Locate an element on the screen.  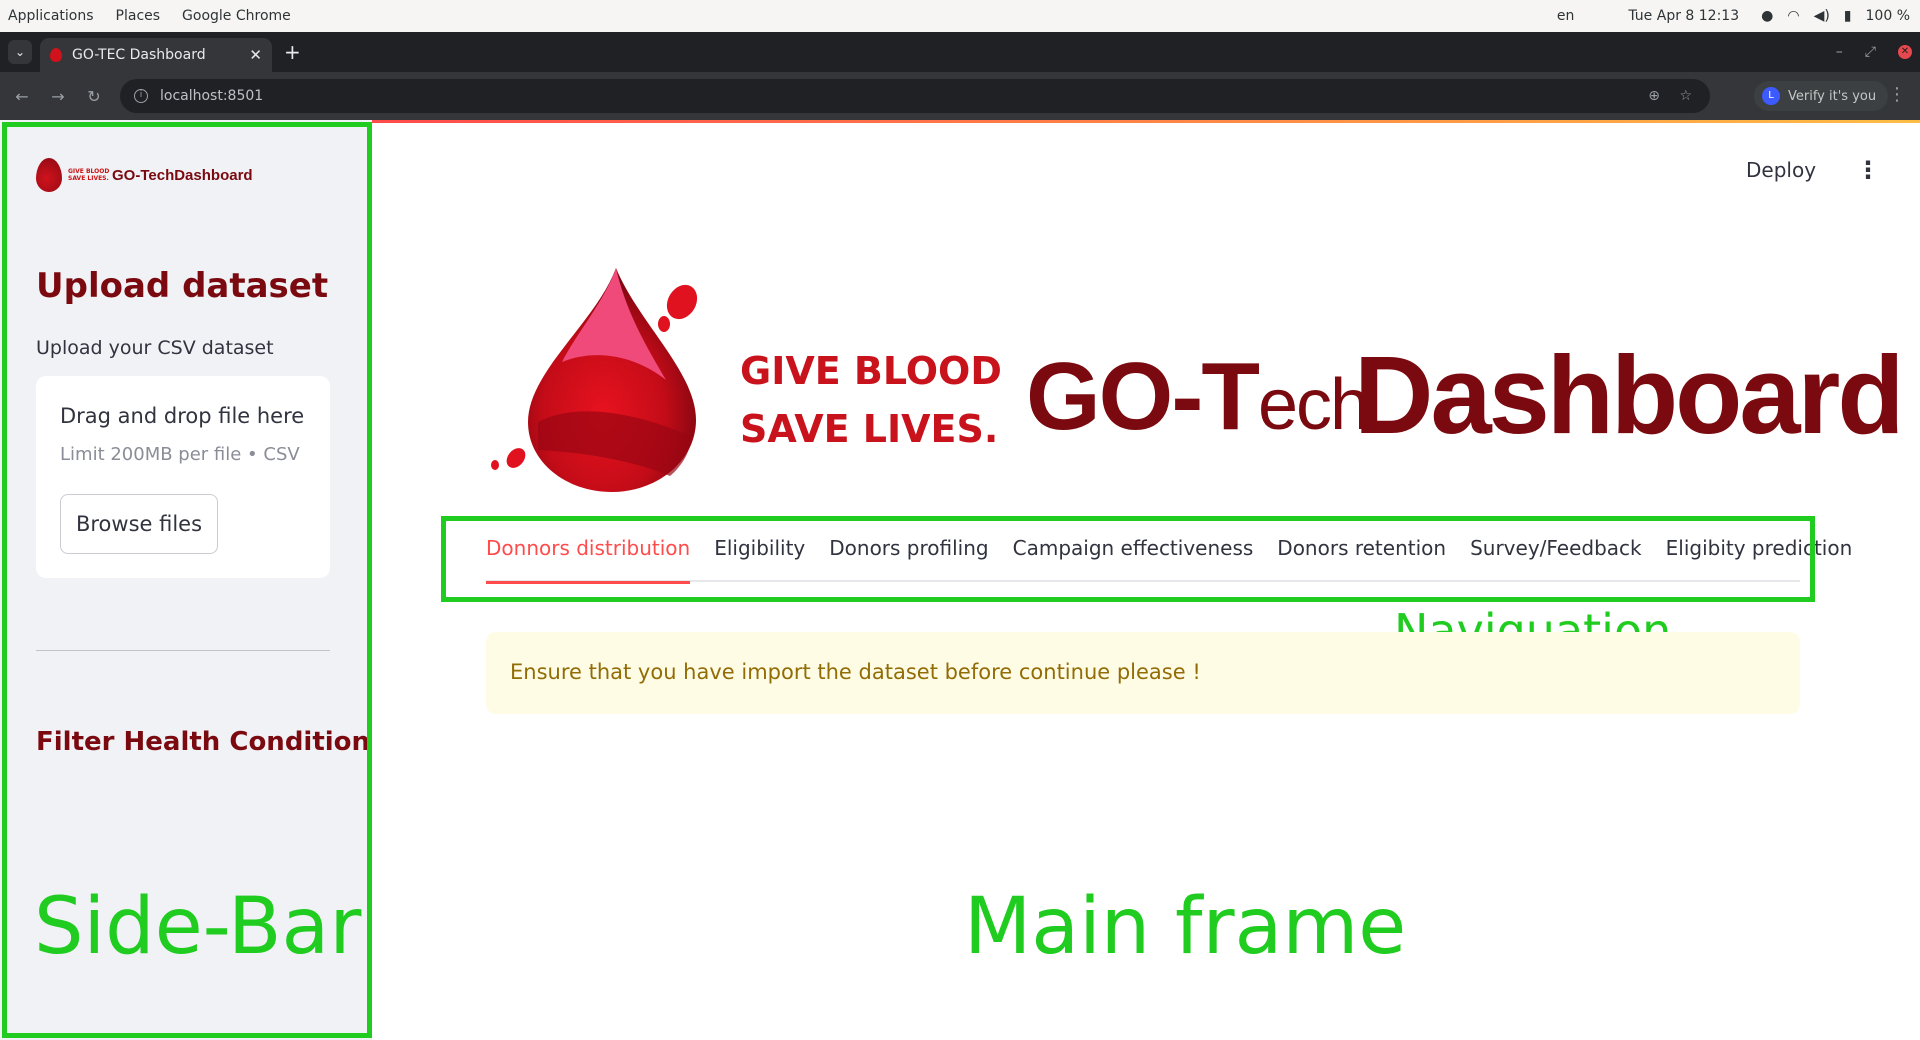
hero-tagline-line1: GIVE BLOOD is located at coordinates (871, 371).